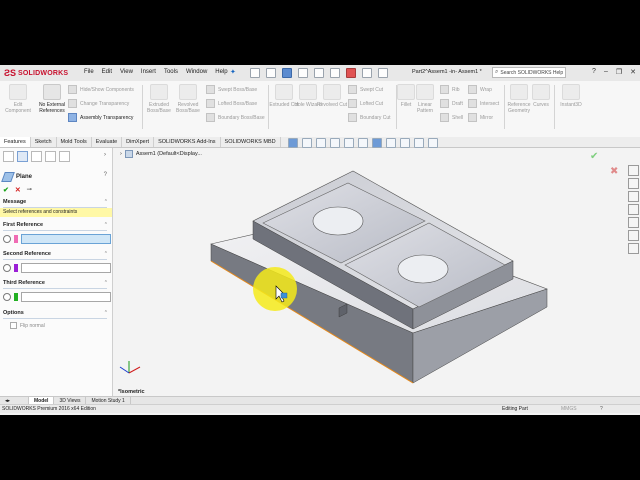 Image resolution: width=640 pixels, height=480 pixels. I want to click on previous-view-icon, so click(321, 143).